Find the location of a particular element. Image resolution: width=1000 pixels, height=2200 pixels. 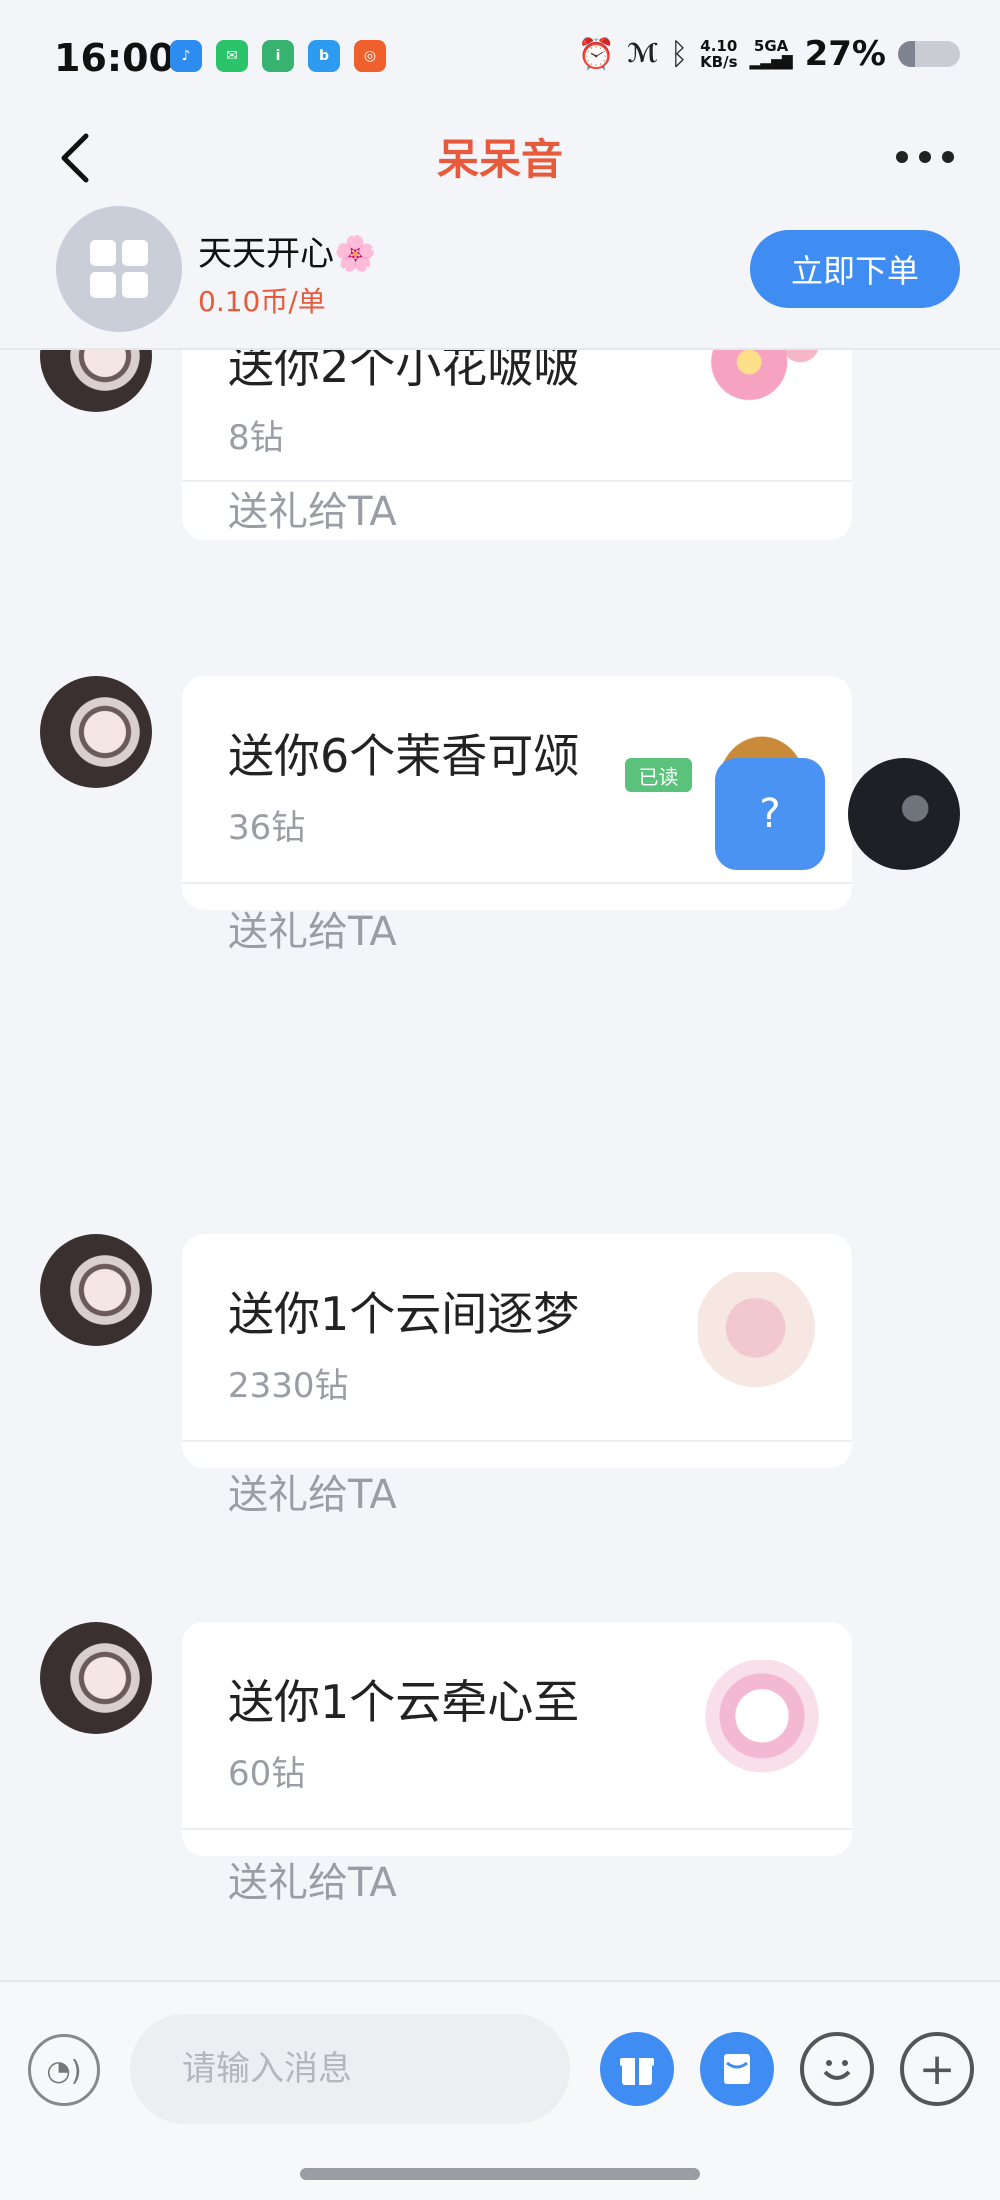

plus-button: + is located at coordinates (937, 2069).